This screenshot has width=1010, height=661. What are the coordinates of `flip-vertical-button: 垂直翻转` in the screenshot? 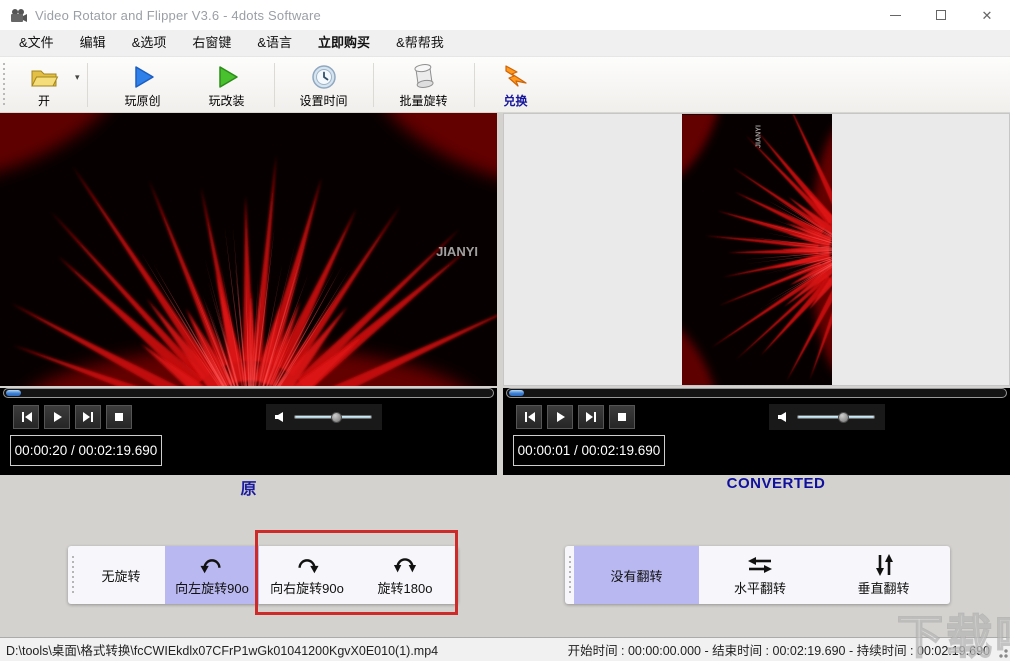 It's located at (883, 575).